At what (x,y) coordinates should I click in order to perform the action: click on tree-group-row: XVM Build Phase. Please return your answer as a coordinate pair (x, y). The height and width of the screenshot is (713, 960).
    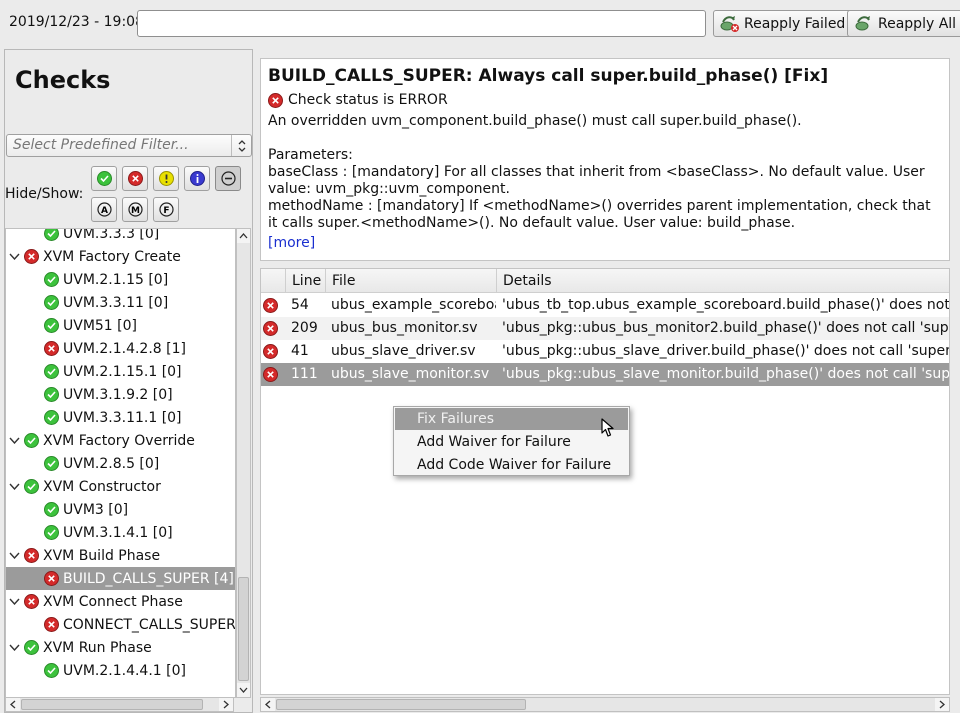
    Looking at the image, I should click on (120, 555).